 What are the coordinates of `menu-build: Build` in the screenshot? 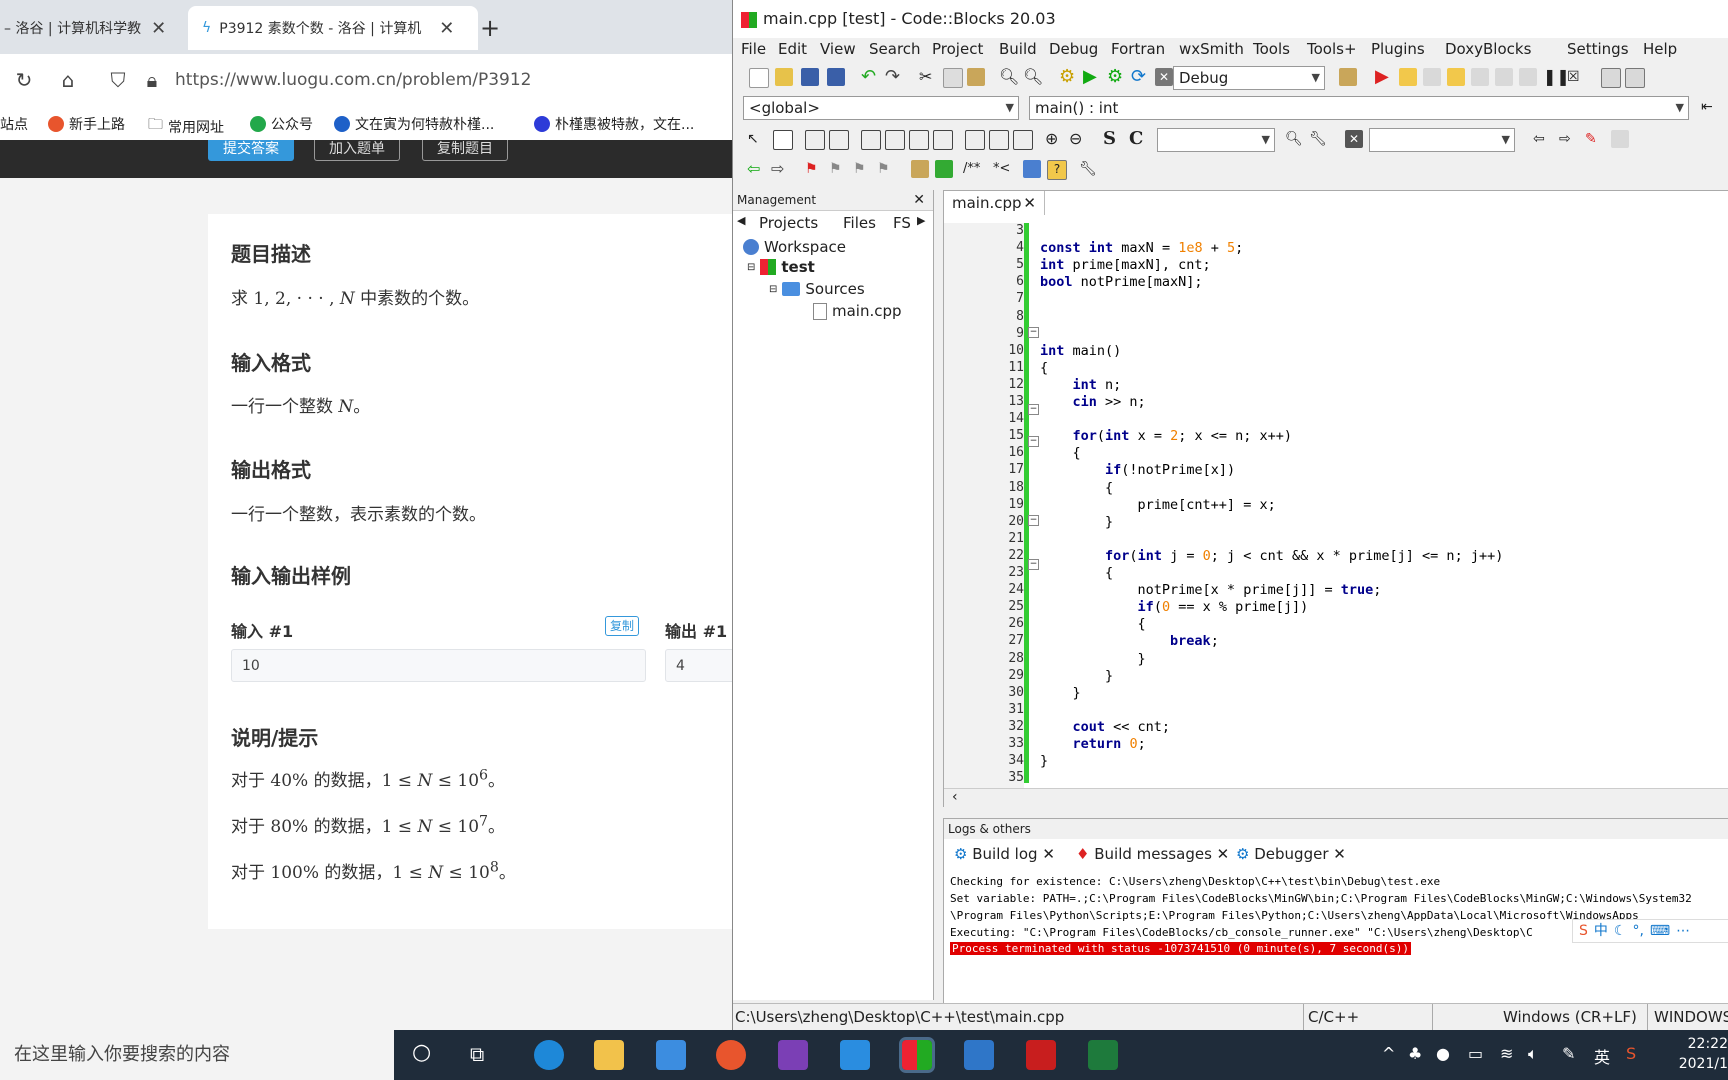 It's located at (1018, 49).